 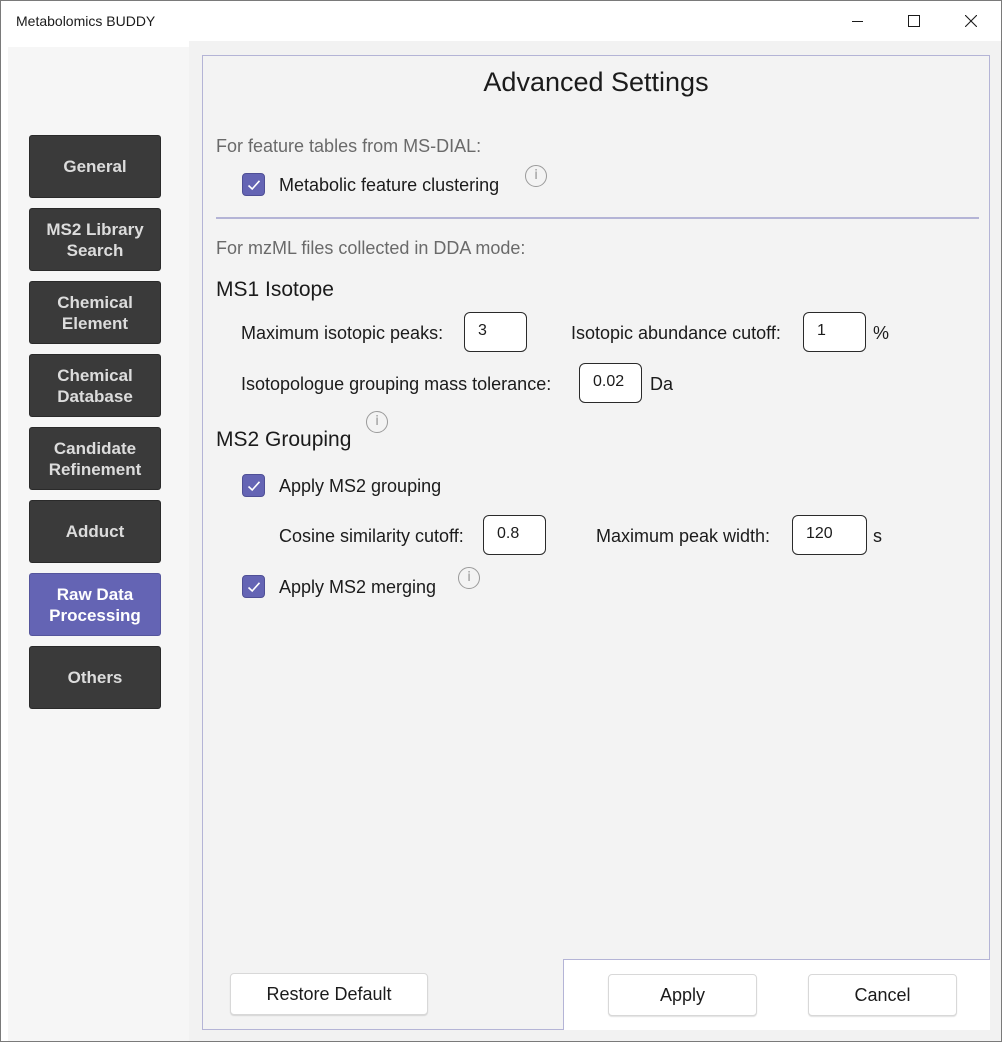 What do you see at coordinates (95, 385) in the screenshot?
I see `sidebar-item-chemical-database: Chemical Database` at bounding box center [95, 385].